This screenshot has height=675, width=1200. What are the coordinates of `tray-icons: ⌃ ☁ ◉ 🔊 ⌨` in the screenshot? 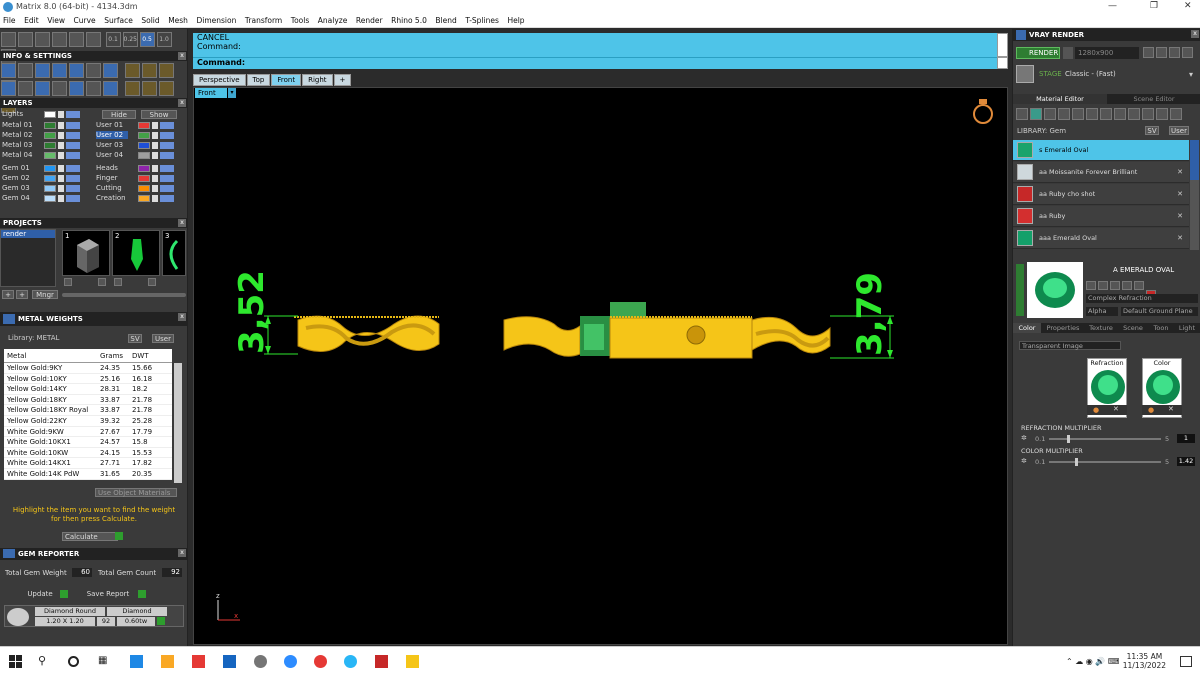 It's located at (1092, 661).